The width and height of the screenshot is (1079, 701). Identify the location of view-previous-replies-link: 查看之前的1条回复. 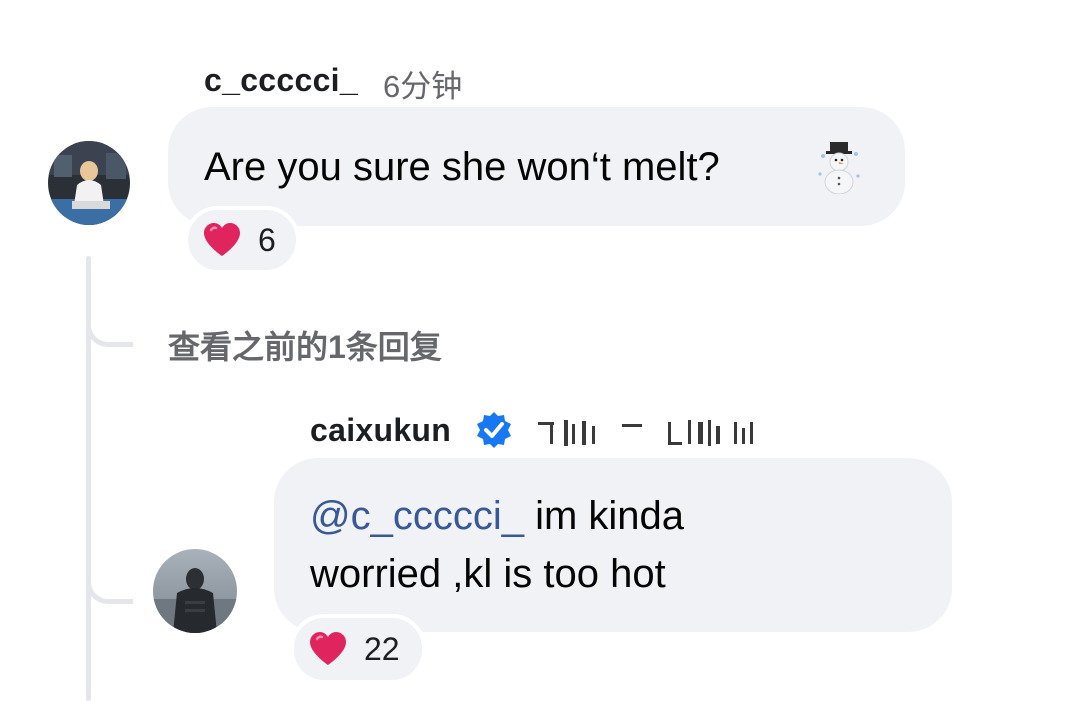
(305, 345).